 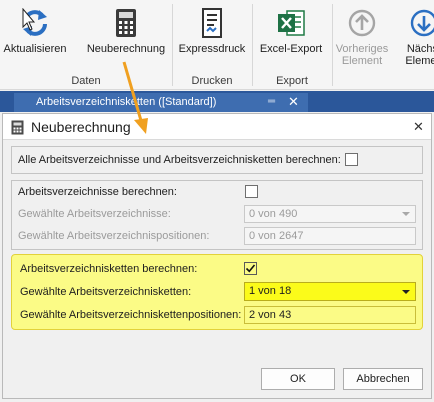 What do you see at coordinates (97, 192) in the screenshot?
I see `av-label: Arbeitsverzeichnisse berechnen:` at bounding box center [97, 192].